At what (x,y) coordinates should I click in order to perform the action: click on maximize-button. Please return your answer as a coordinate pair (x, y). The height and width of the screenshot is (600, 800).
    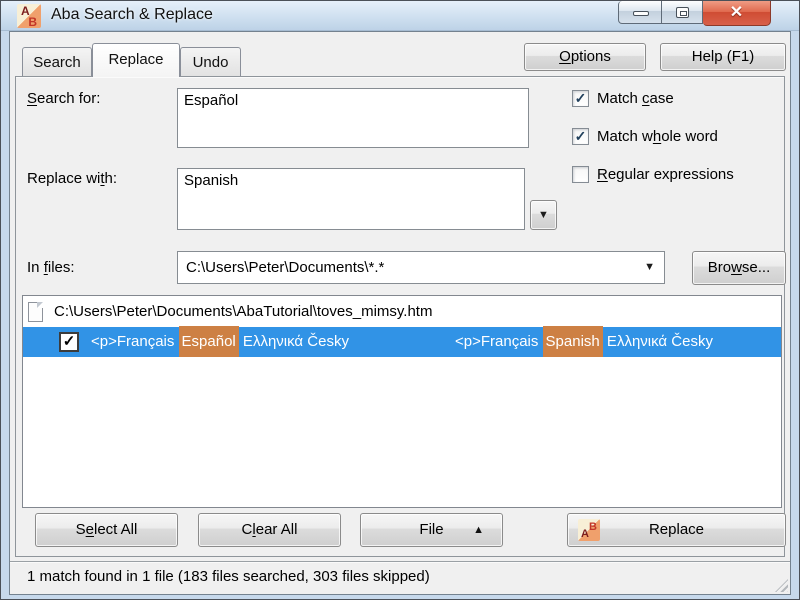
    Looking at the image, I should click on (682, 12).